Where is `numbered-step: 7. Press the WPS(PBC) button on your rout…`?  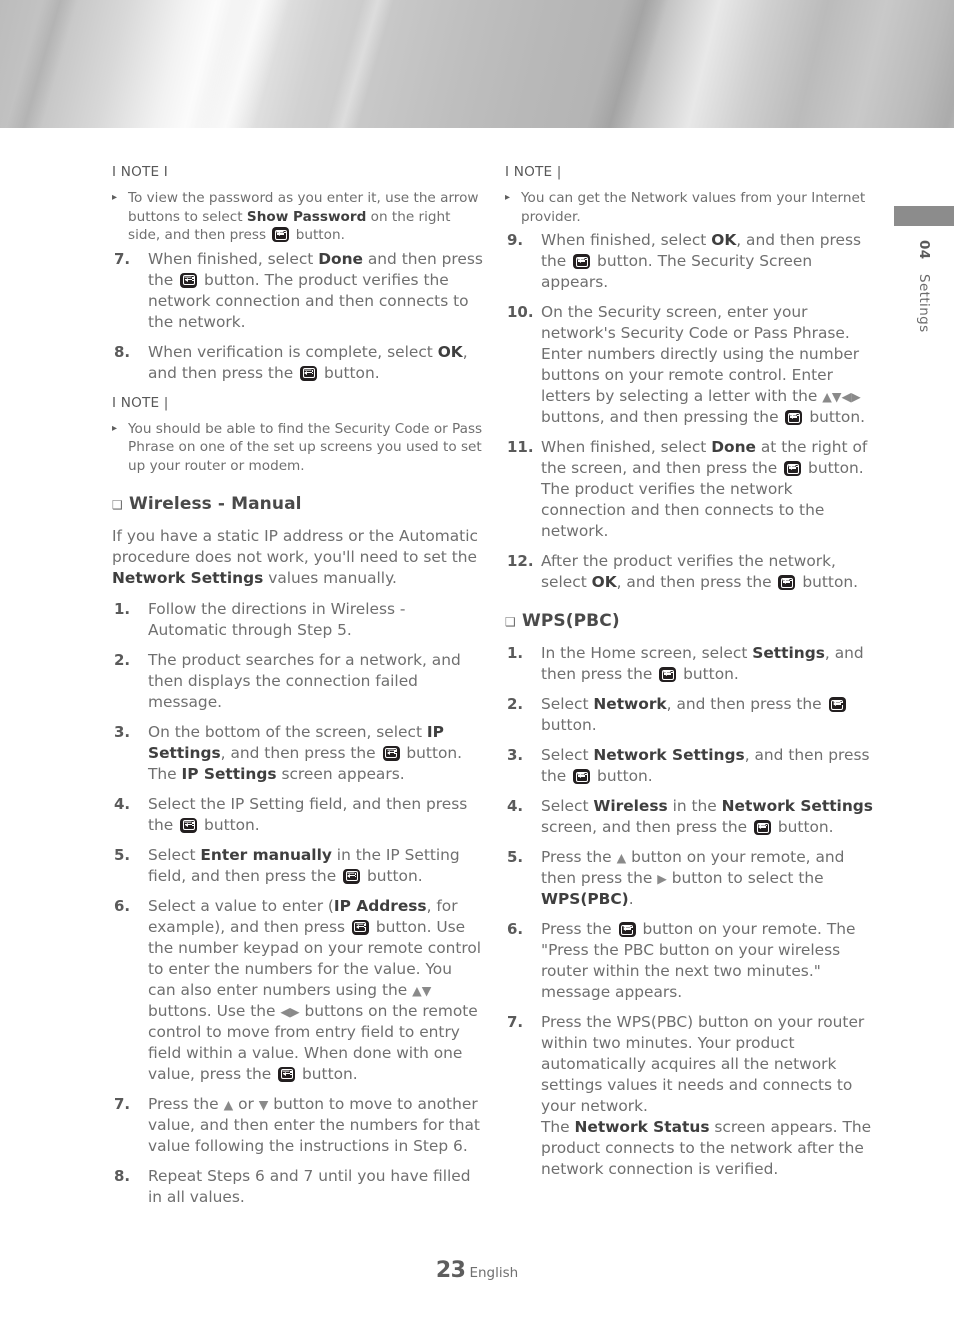 numbered-step: 7. Press the WPS(PBC) button on your rout… is located at coordinates (691, 1096).